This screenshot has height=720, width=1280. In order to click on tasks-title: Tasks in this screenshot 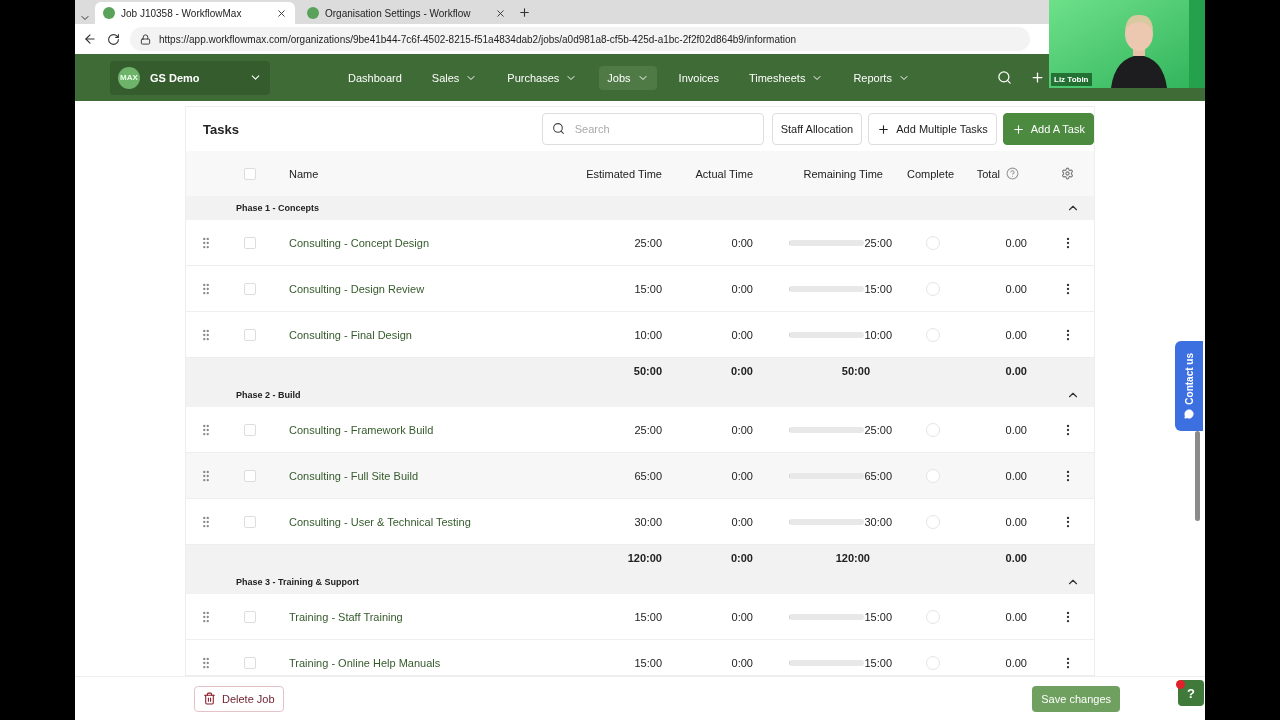, I will do `click(221, 129)`.